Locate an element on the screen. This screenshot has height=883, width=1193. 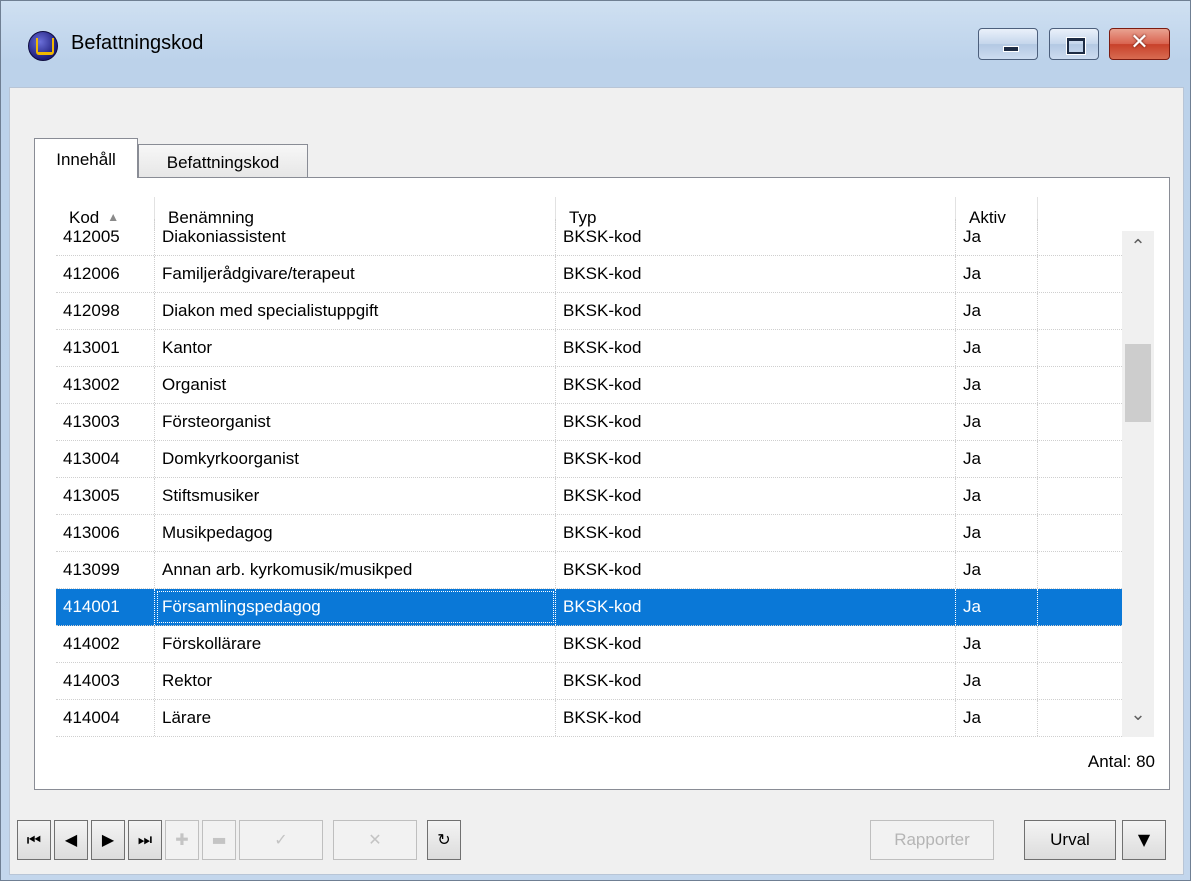
table-row: 412005 Diakoniassistent BKSK-kod Ja is located at coordinates (589, 237).